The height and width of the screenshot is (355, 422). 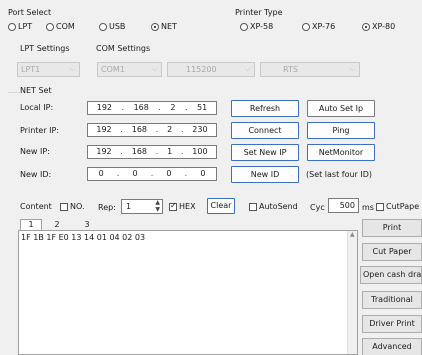 What do you see at coordinates (36, 90) in the screenshot?
I see `net-set-title: NET Set` at bounding box center [36, 90].